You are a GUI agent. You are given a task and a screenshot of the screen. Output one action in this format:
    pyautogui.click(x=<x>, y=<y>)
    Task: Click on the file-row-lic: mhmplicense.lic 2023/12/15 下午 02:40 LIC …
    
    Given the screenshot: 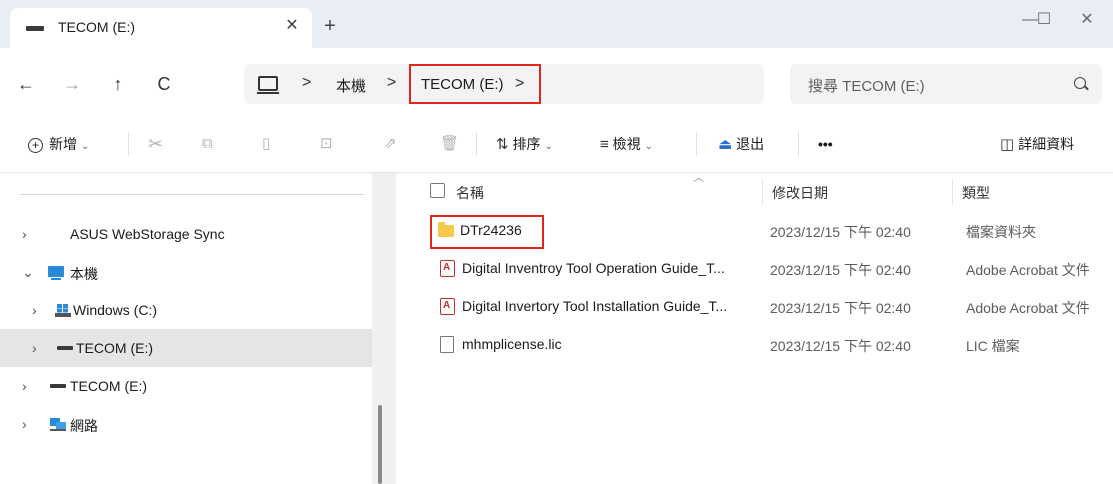 What is the action you would take?
    pyautogui.click(x=754, y=345)
    